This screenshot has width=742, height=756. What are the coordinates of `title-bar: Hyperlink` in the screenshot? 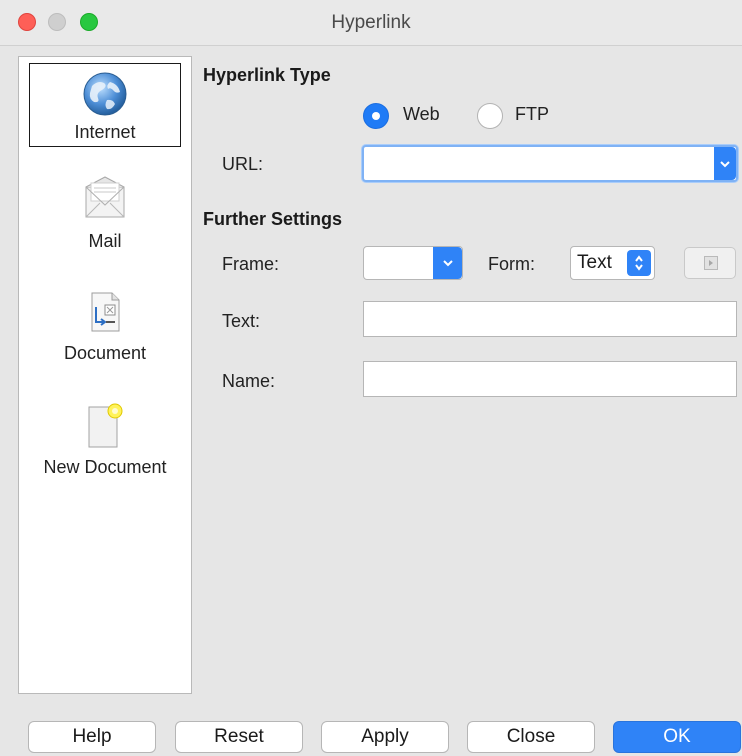 It's located at (371, 23).